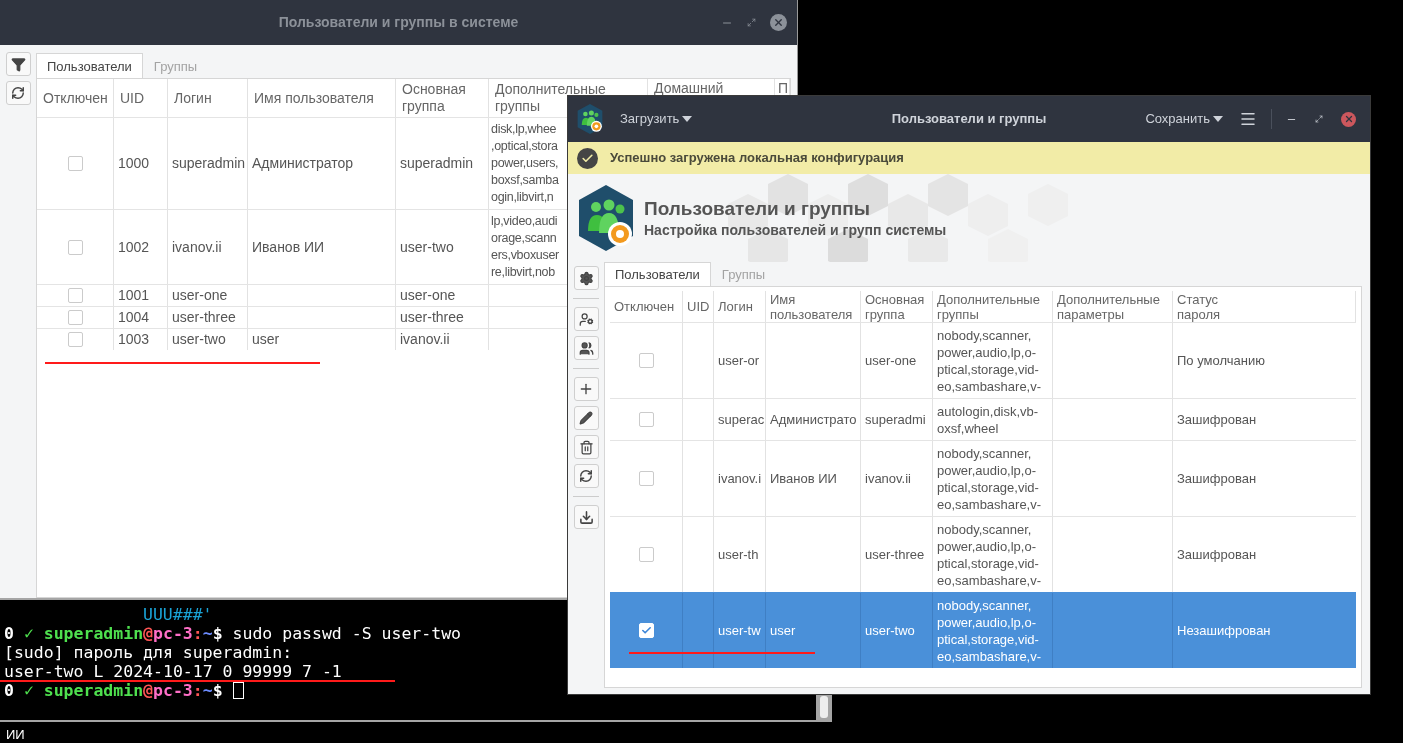  I want to click on group-button, so click(586, 348).